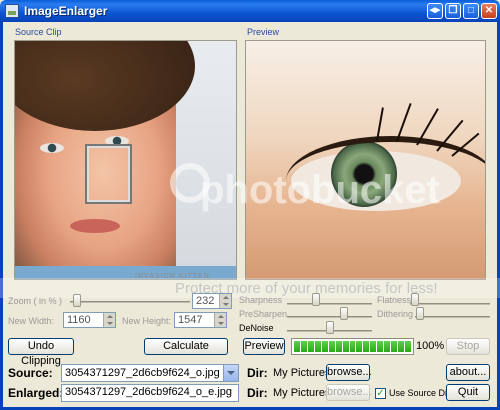 The width and height of the screenshot is (500, 410). What do you see at coordinates (257, 393) in the screenshot?
I see `enlarged-dir-label: Dir:` at bounding box center [257, 393].